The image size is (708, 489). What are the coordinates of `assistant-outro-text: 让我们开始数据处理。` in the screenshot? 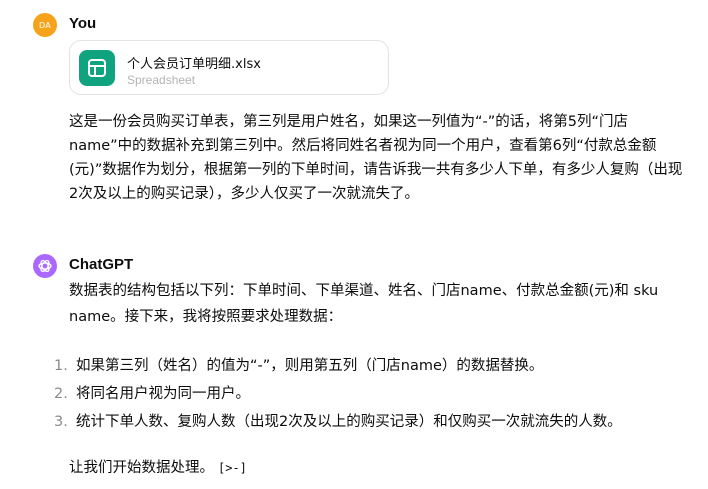 It's located at (141, 468).